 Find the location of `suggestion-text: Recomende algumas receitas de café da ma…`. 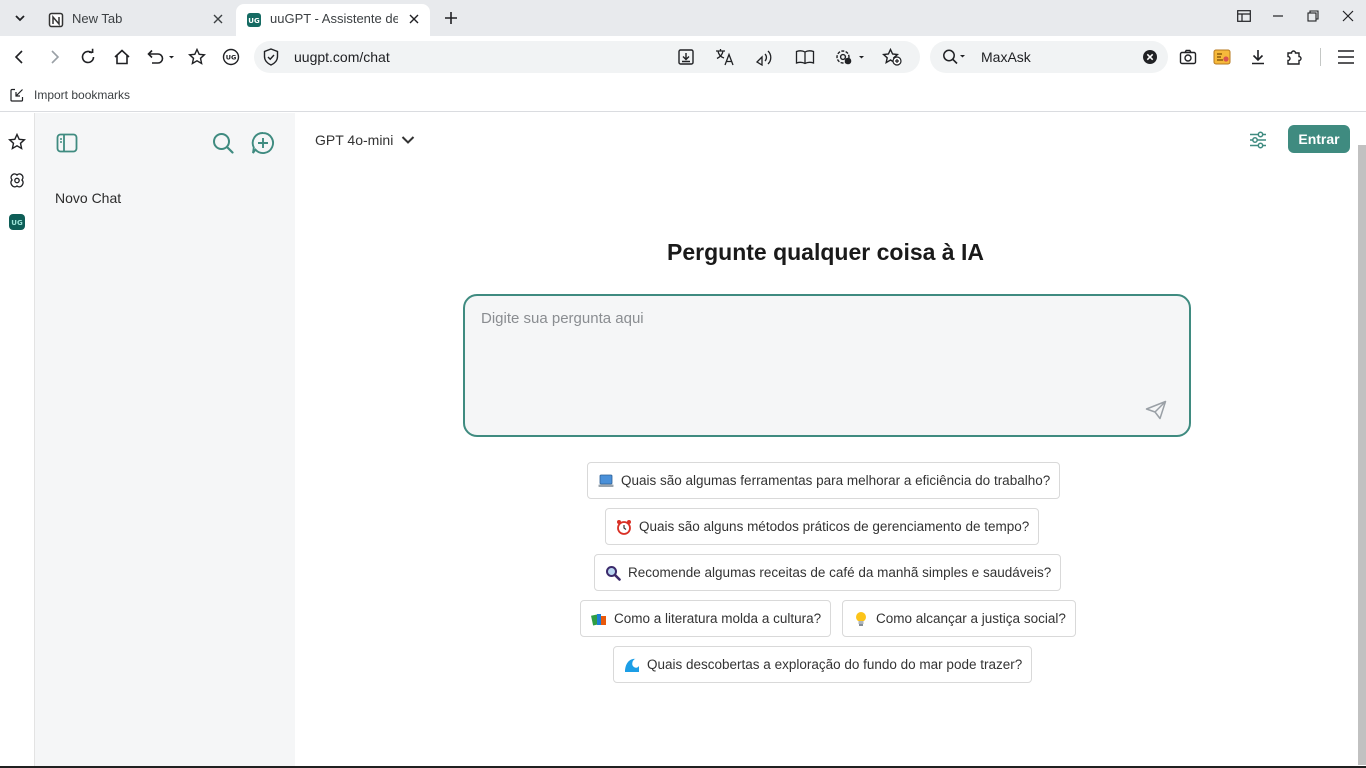

suggestion-text: Recomende algumas receitas de café da ma… is located at coordinates (840, 572).